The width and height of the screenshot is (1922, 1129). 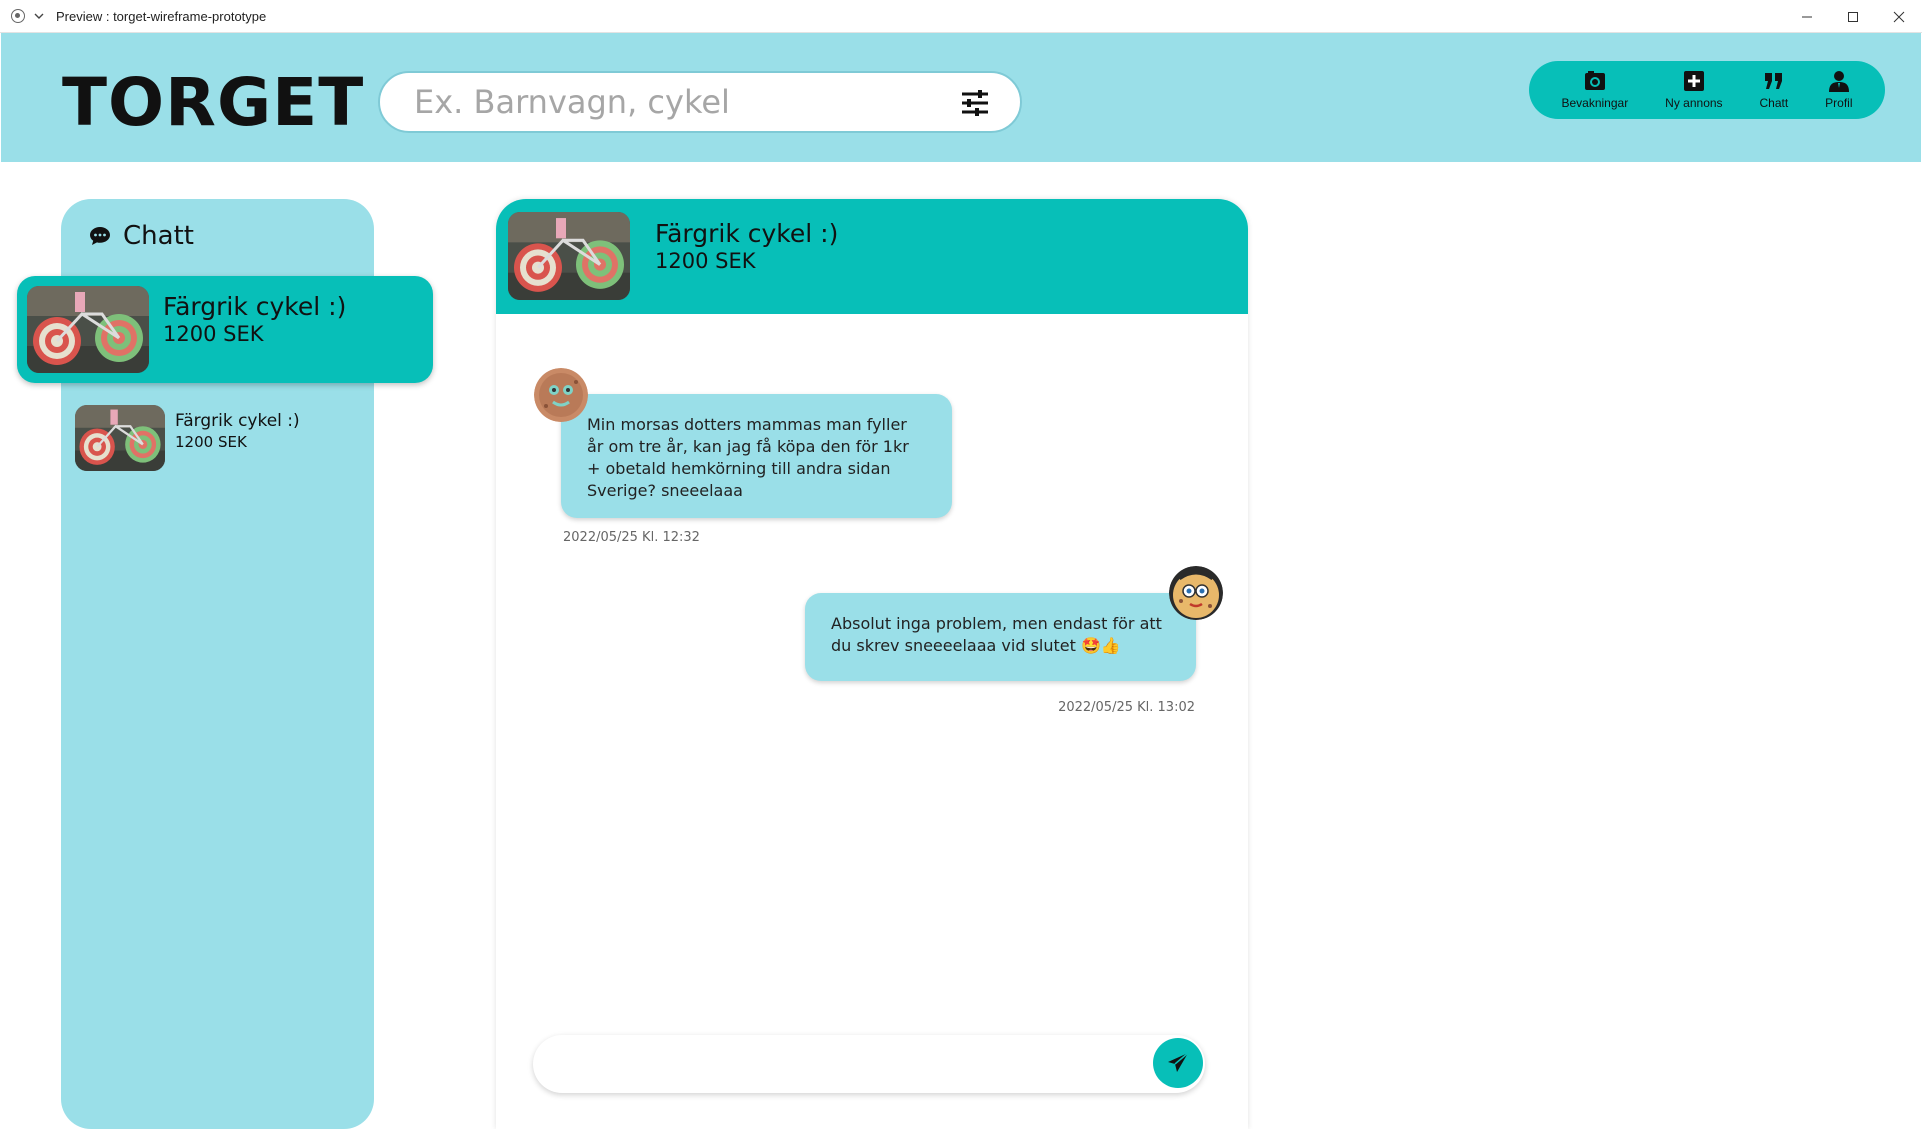 What do you see at coordinates (18, 16) in the screenshot?
I see `app-icon` at bounding box center [18, 16].